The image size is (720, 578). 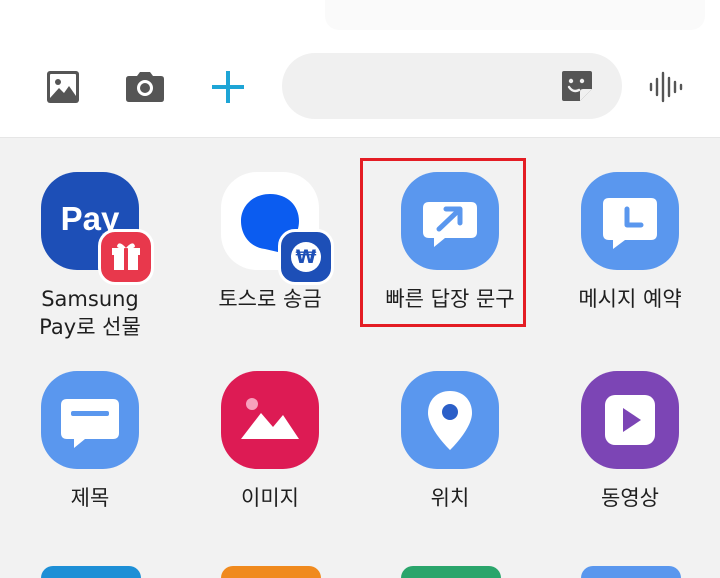 I want to click on camera-icon, so click(x=145, y=86).